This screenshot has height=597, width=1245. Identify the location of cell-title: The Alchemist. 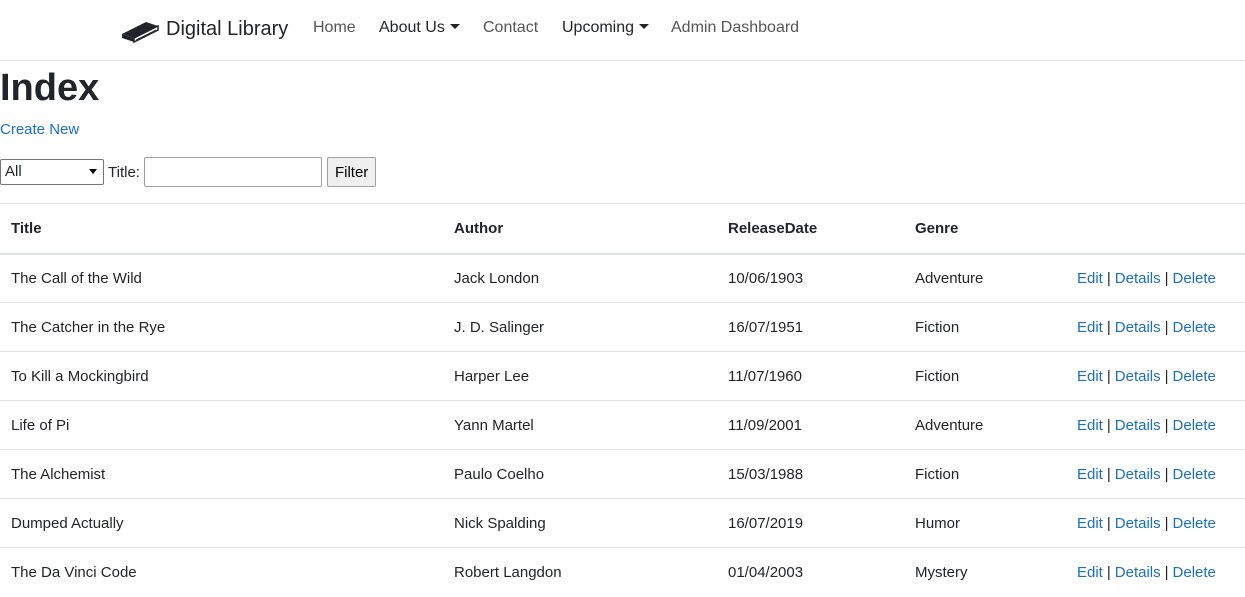
(221, 474).